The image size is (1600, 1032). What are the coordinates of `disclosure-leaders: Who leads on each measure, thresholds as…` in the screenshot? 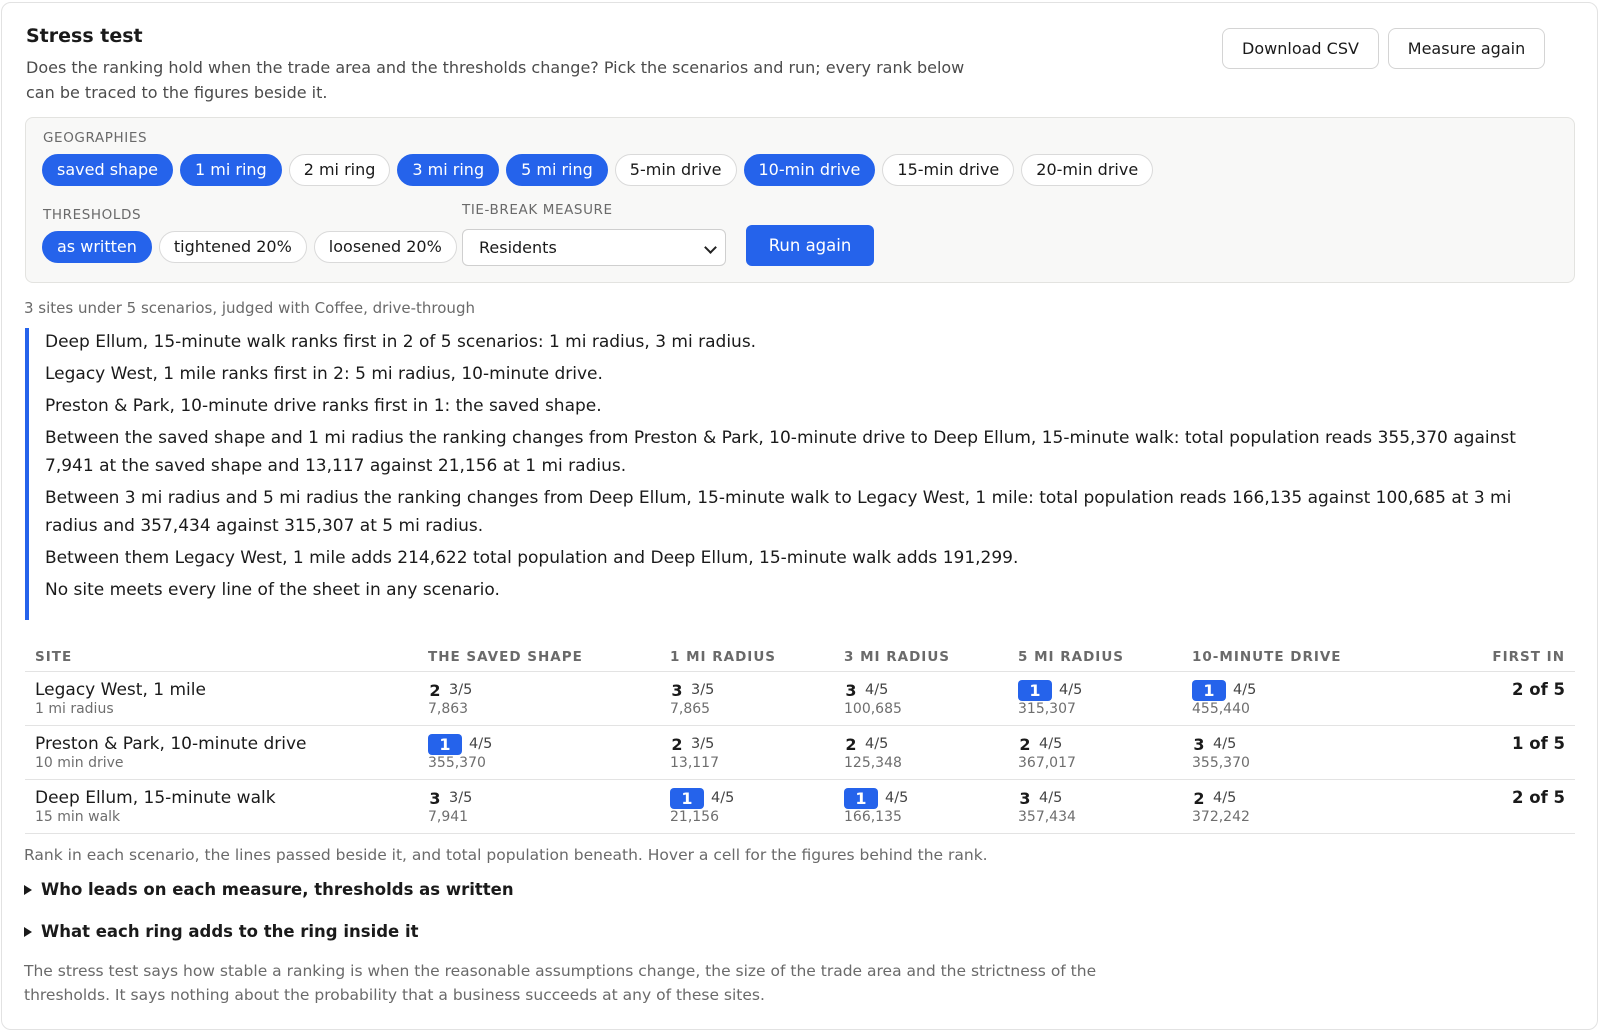 It's located at (269, 889).